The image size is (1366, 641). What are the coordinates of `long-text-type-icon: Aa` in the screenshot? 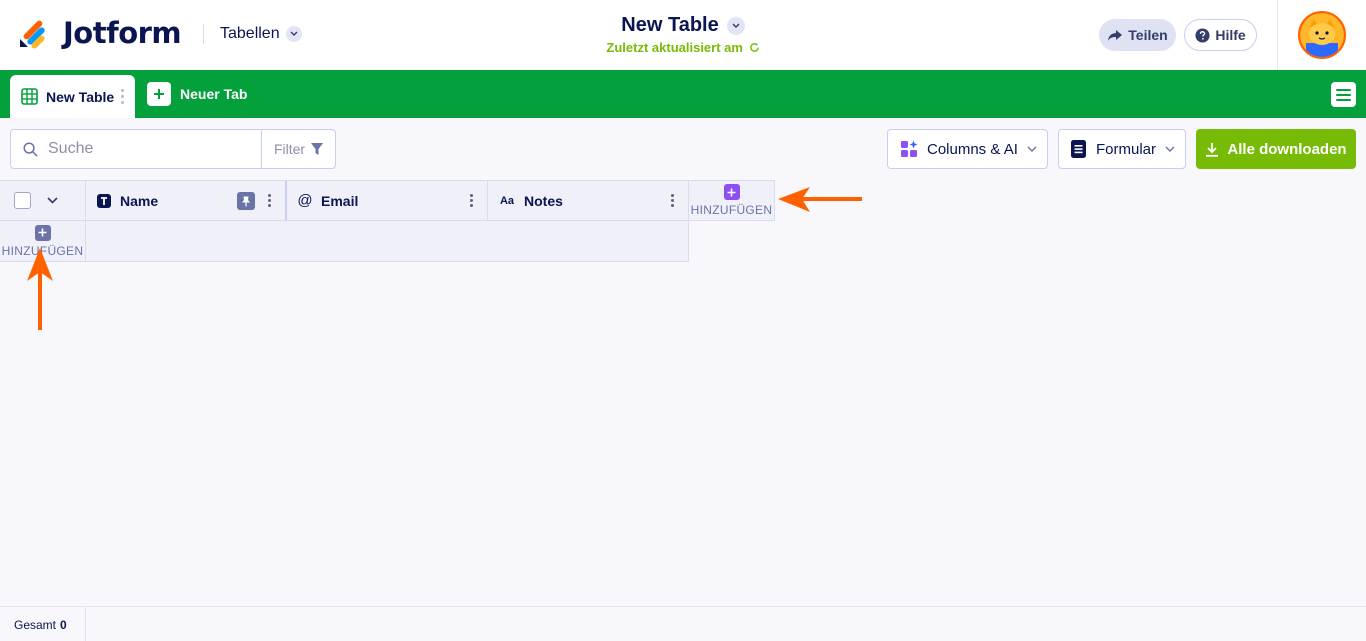 It's located at (507, 200).